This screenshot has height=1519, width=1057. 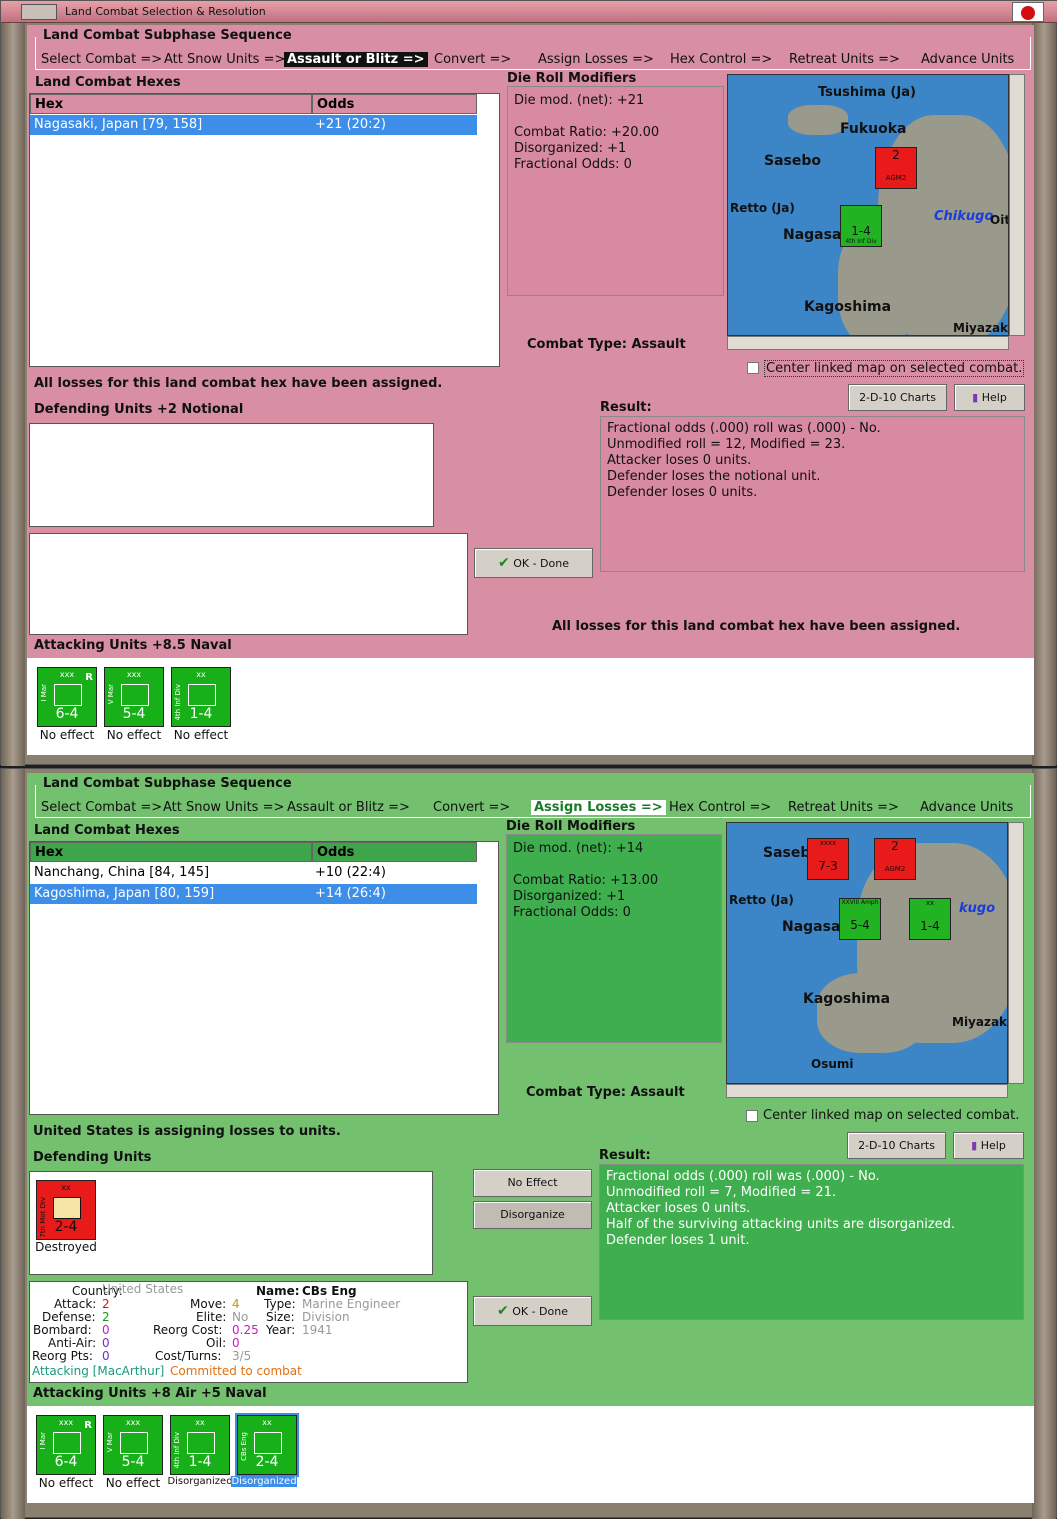 I want to click on hex-row: Nanchang, China [84, 145] +10 (22:4), so click(x=253, y=873).